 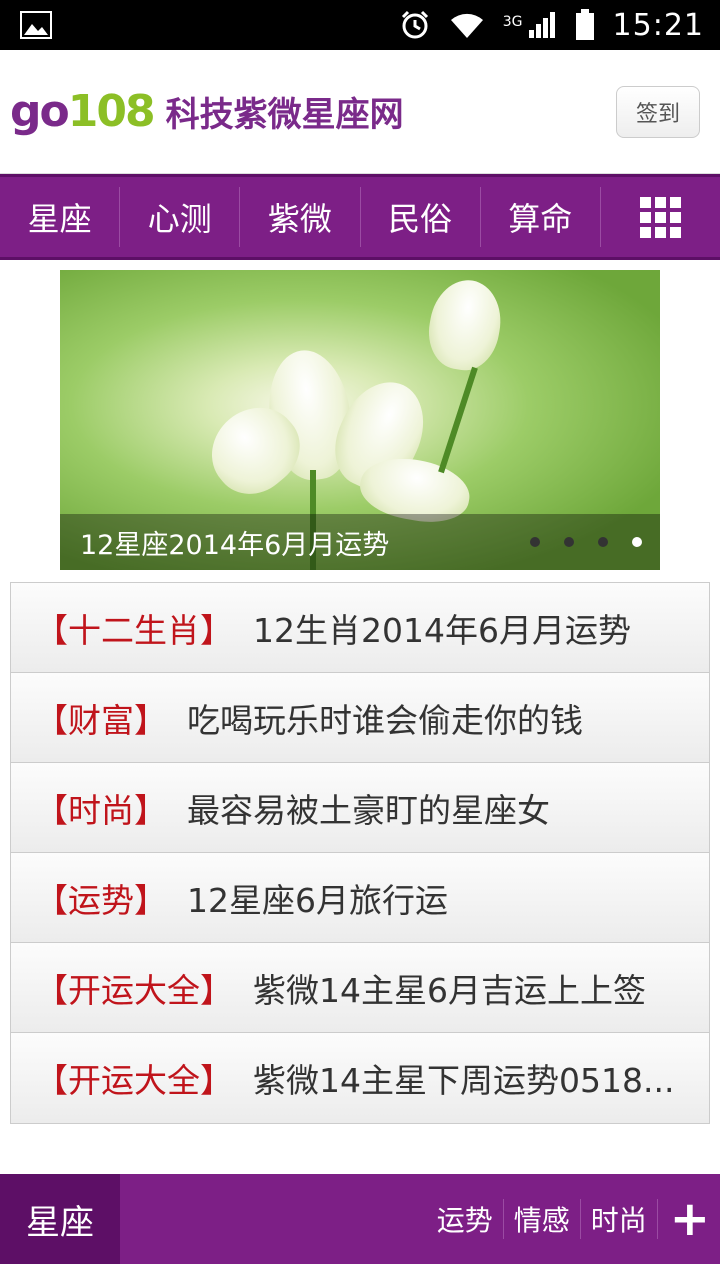 I want to click on section-tab-yunshi: 运势, so click(x=465, y=1219).